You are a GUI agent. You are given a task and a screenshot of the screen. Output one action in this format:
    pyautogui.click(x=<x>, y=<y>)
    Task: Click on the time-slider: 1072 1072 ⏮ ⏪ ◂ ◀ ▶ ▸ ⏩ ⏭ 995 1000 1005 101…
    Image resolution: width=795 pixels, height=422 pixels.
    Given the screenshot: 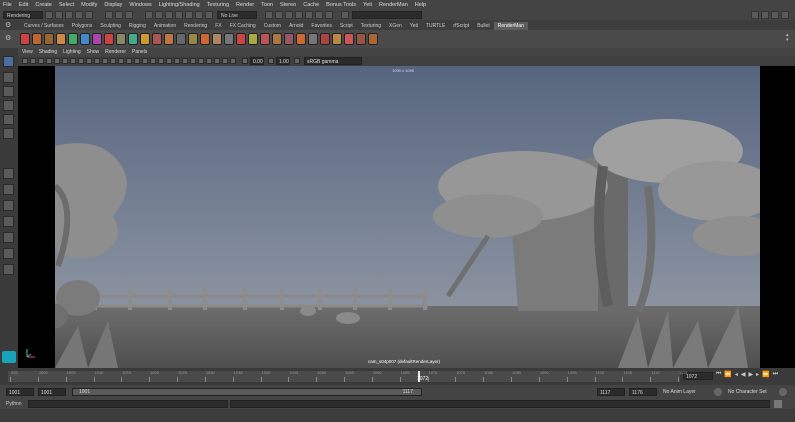 What is the action you would take?
    pyautogui.click(x=397, y=376)
    